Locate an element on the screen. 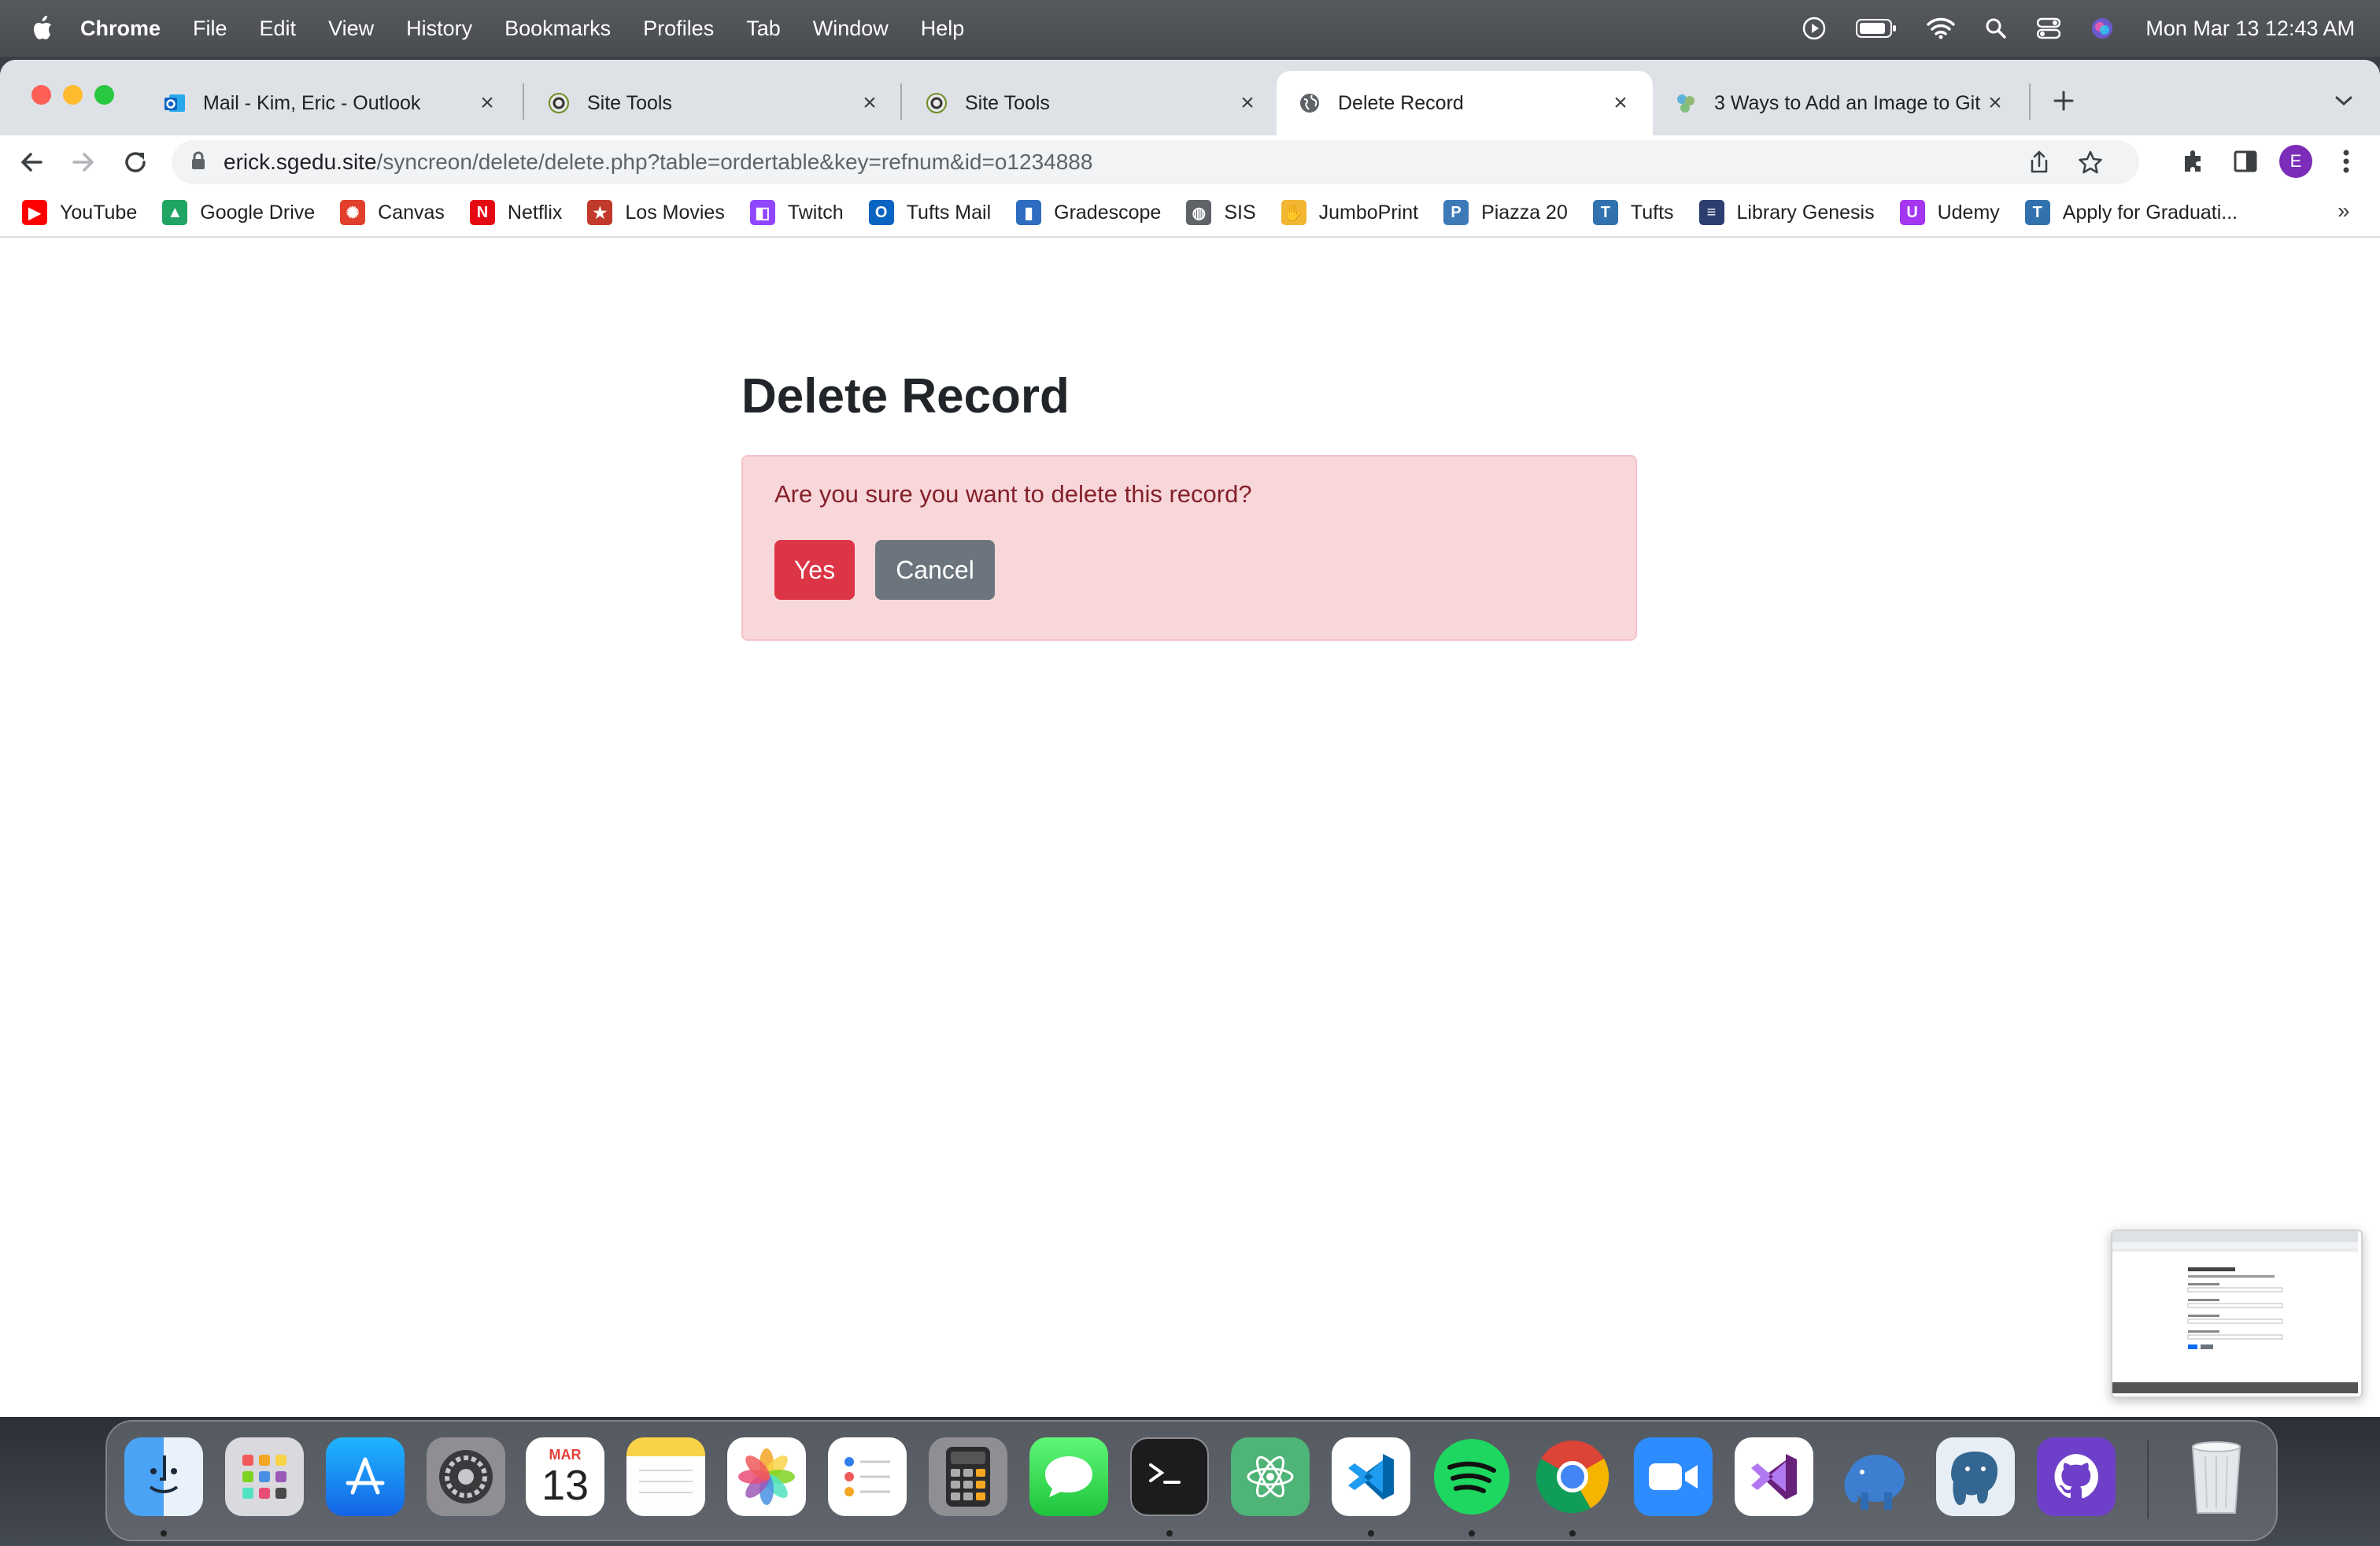 The image size is (2380, 1546). new-tab-icon is located at coordinates (2063, 100).